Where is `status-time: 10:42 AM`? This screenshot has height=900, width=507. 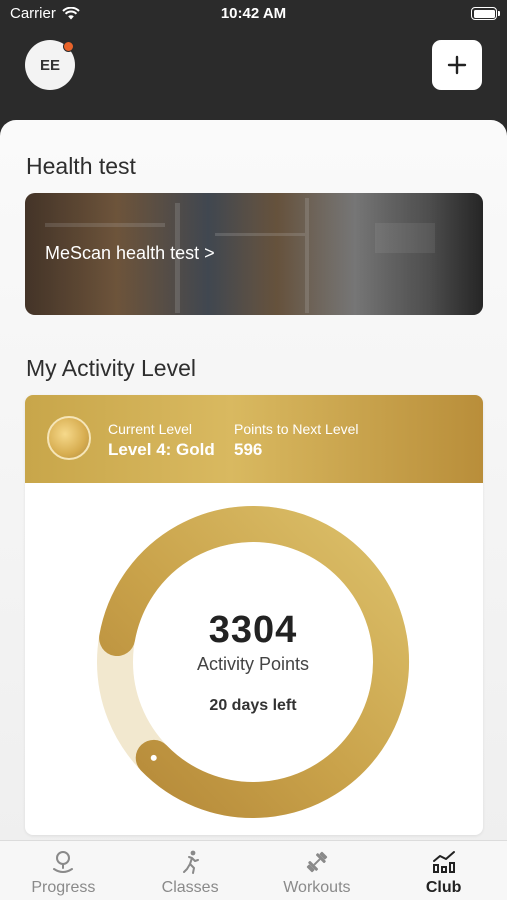 status-time: 10:42 AM is located at coordinates (253, 13).